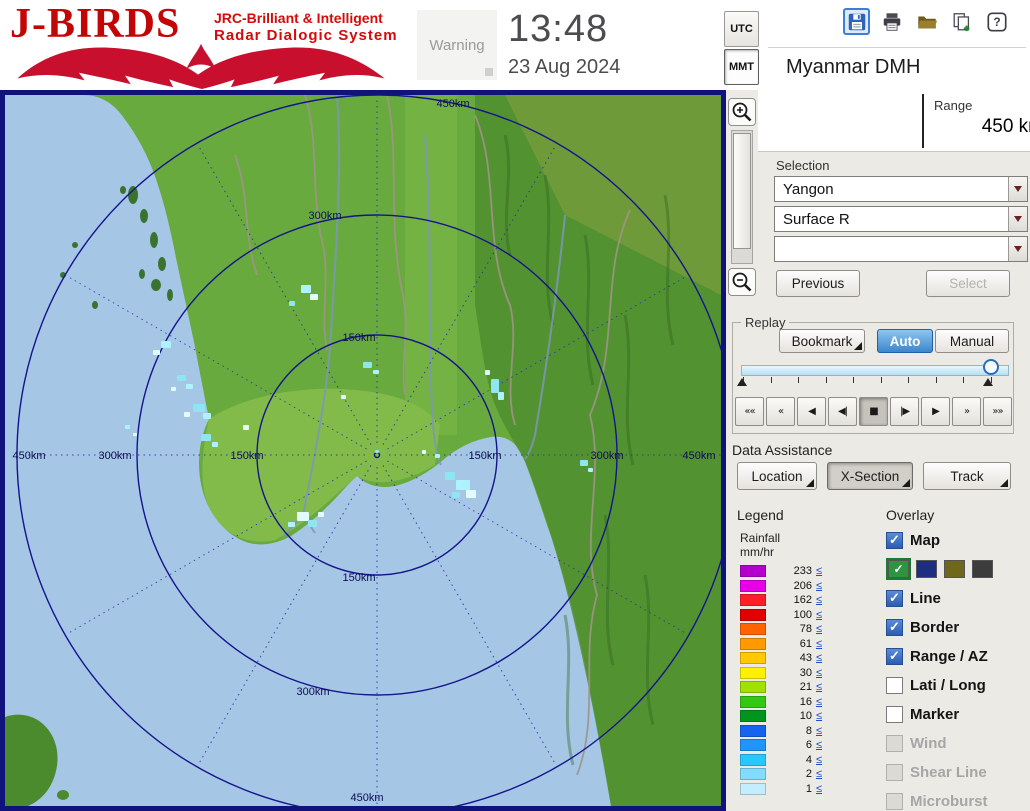  Describe the element at coordinates (842, 411) in the screenshot. I see `playback-button: ◀|` at that location.